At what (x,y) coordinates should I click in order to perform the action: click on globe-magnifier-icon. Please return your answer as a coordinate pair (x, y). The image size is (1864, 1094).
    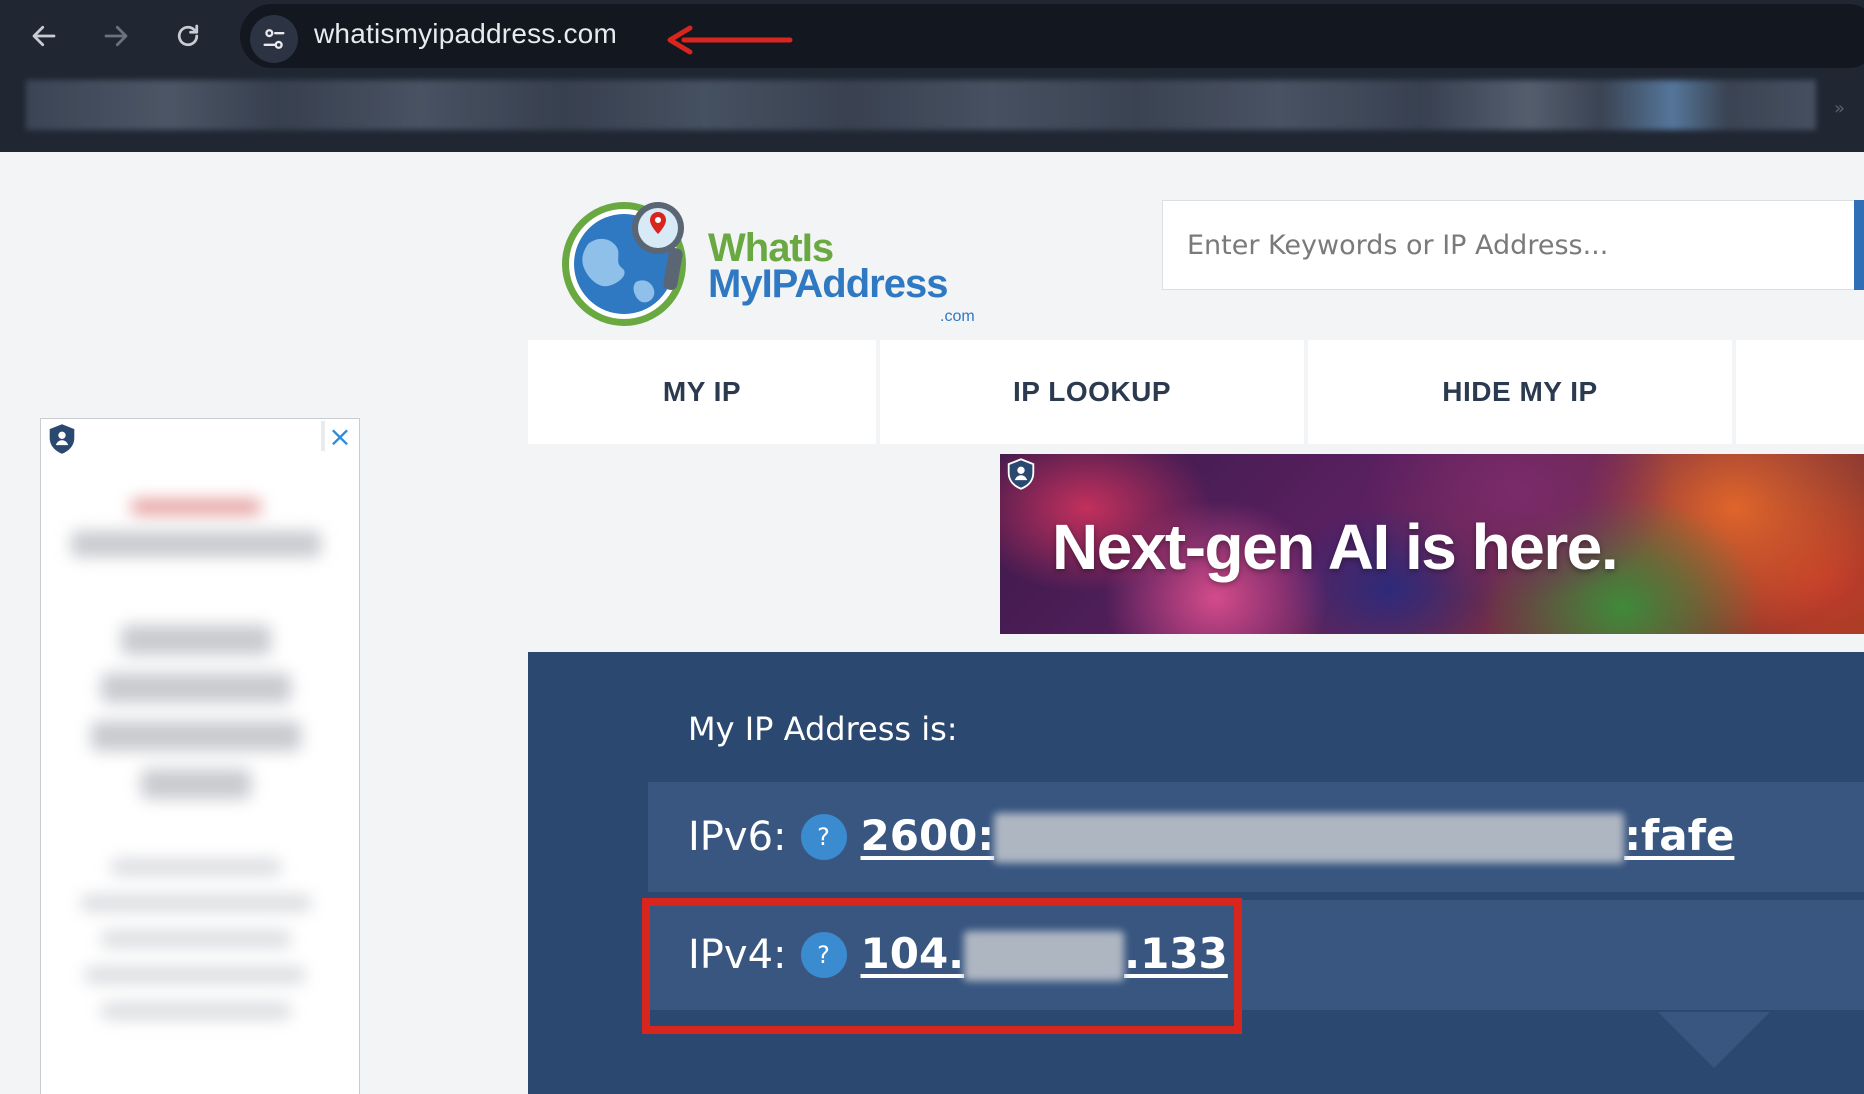
    Looking at the image, I should click on (624, 264).